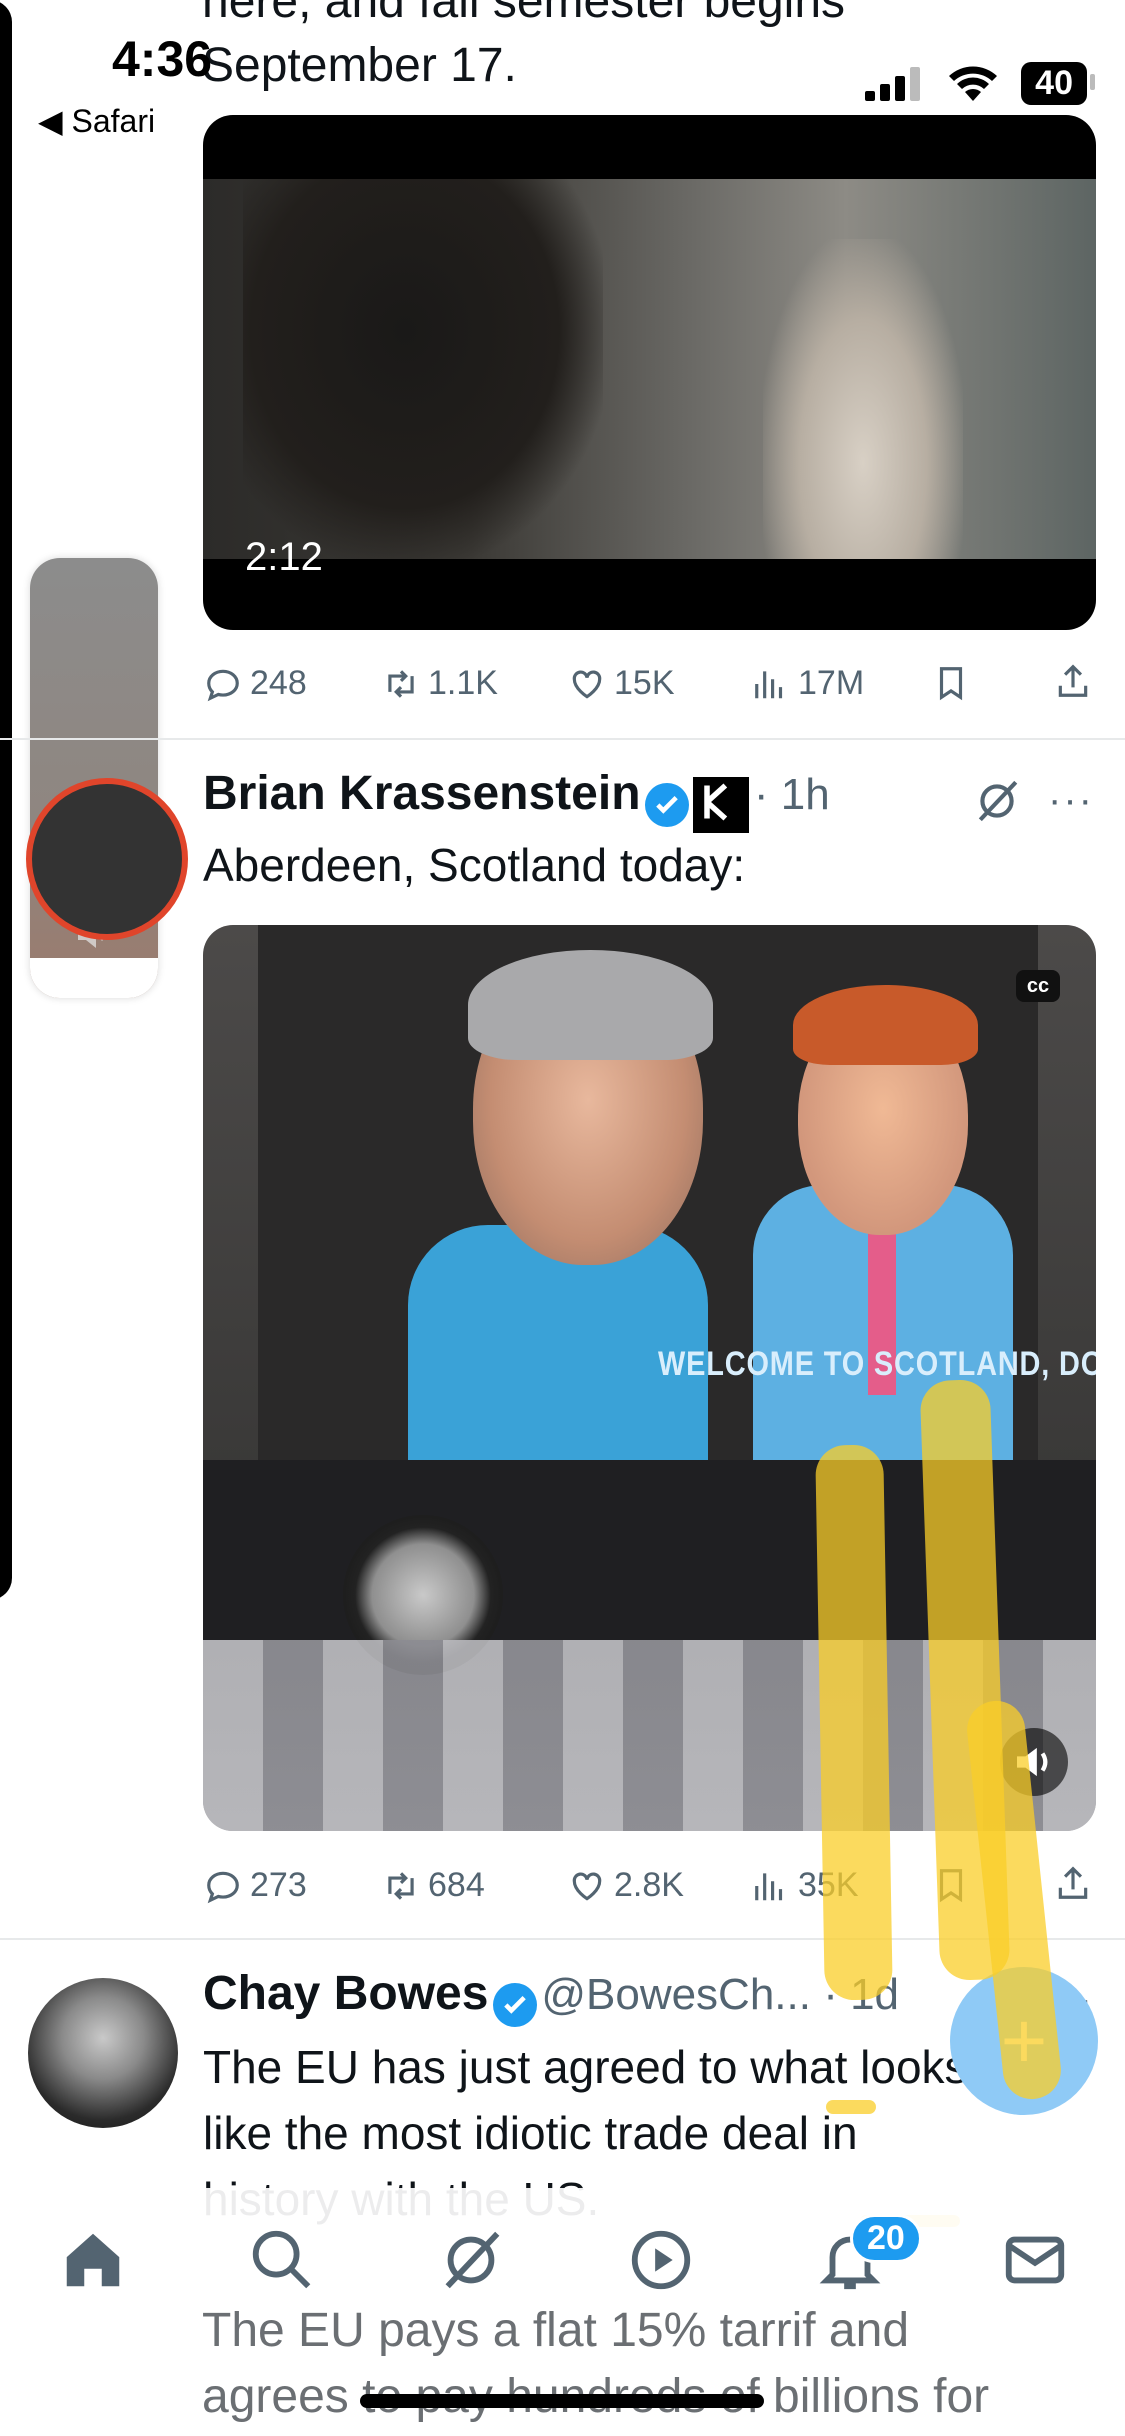 The width and height of the screenshot is (1125, 2436). Describe the element at coordinates (585, 2067) in the screenshot. I see `tweet-text-line: The EU has just agreed to what looks` at that location.